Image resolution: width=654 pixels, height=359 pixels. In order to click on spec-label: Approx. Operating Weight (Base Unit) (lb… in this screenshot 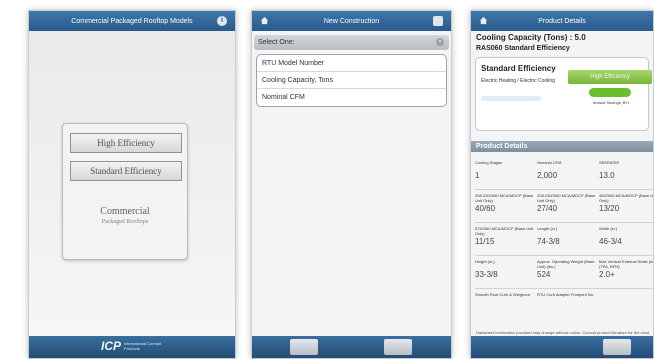, I will do `click(566, 264)`.